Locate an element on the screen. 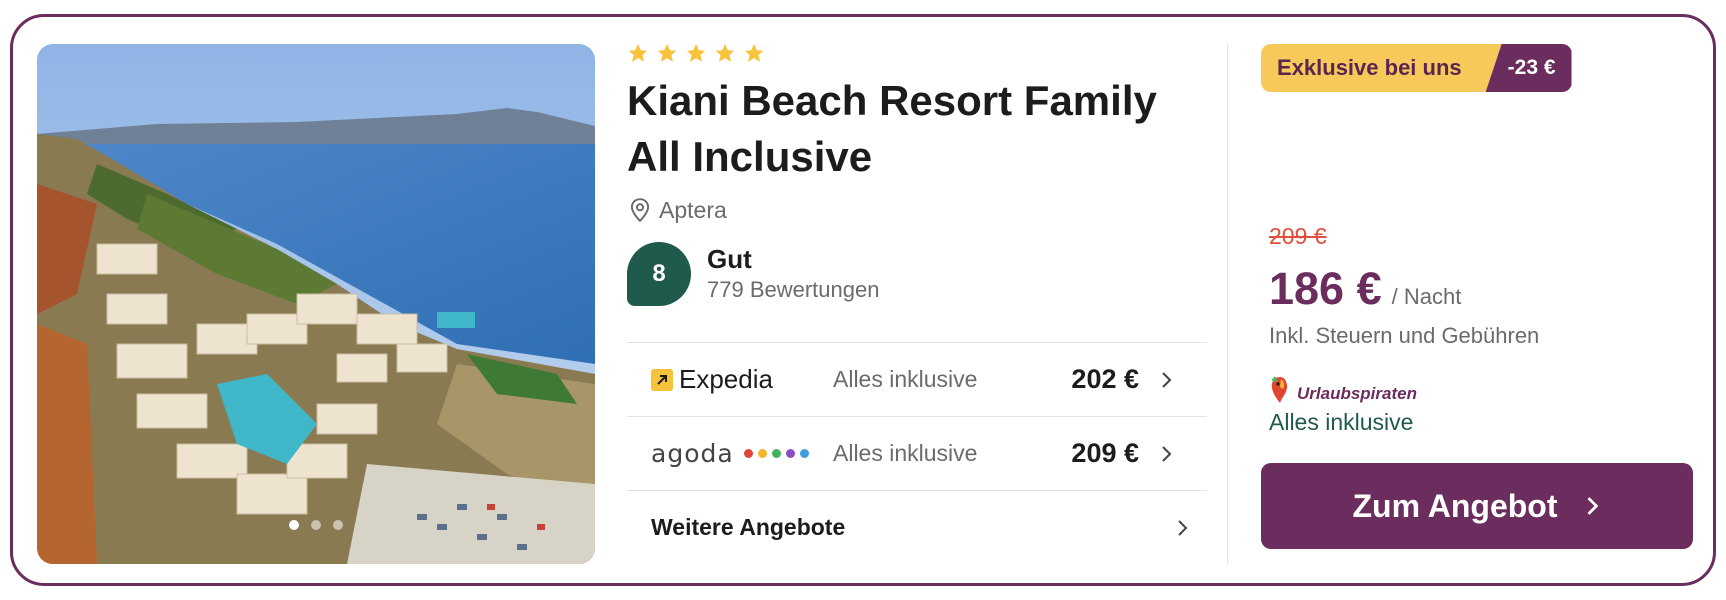 This screenshot has width=1726, height=600. review-count: 779 Bewertungen is located at coordinates (793, 289).